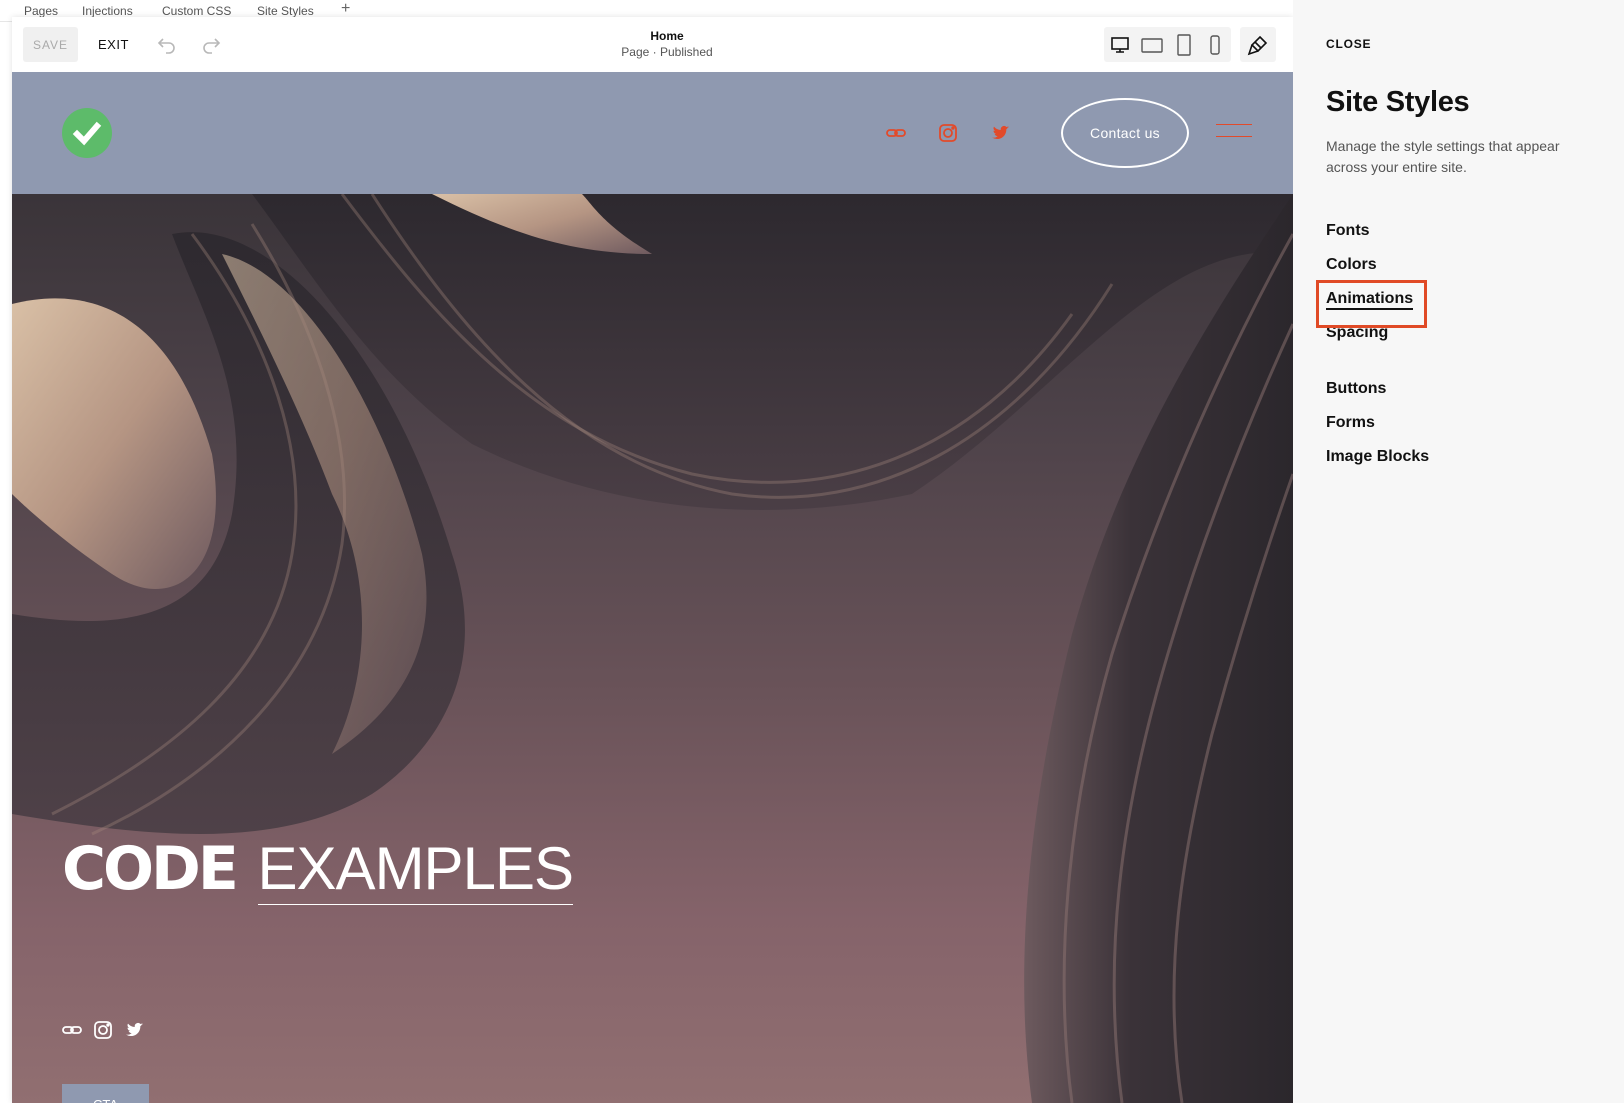  Describe the element at coordinates (113, 44) in the screenshot. I see `exit-button: EXIT` at that location.